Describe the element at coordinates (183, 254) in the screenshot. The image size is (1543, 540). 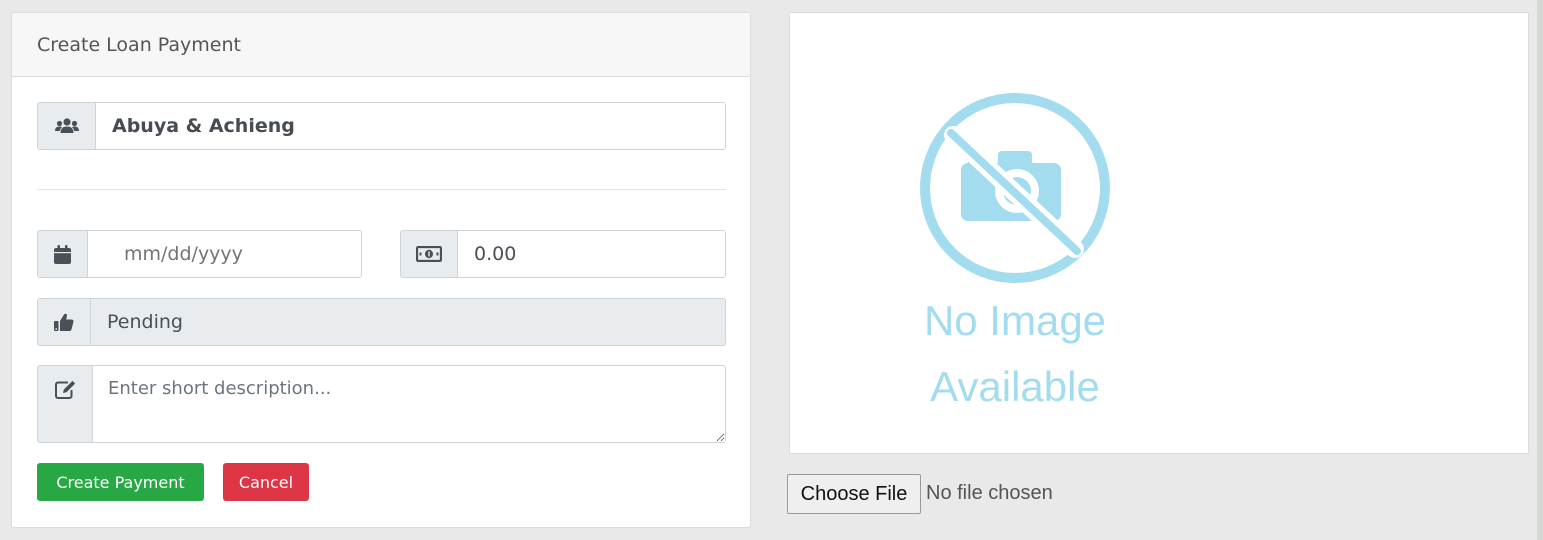
I see `date-placeholder: mm/dd/yyyy` at that location.